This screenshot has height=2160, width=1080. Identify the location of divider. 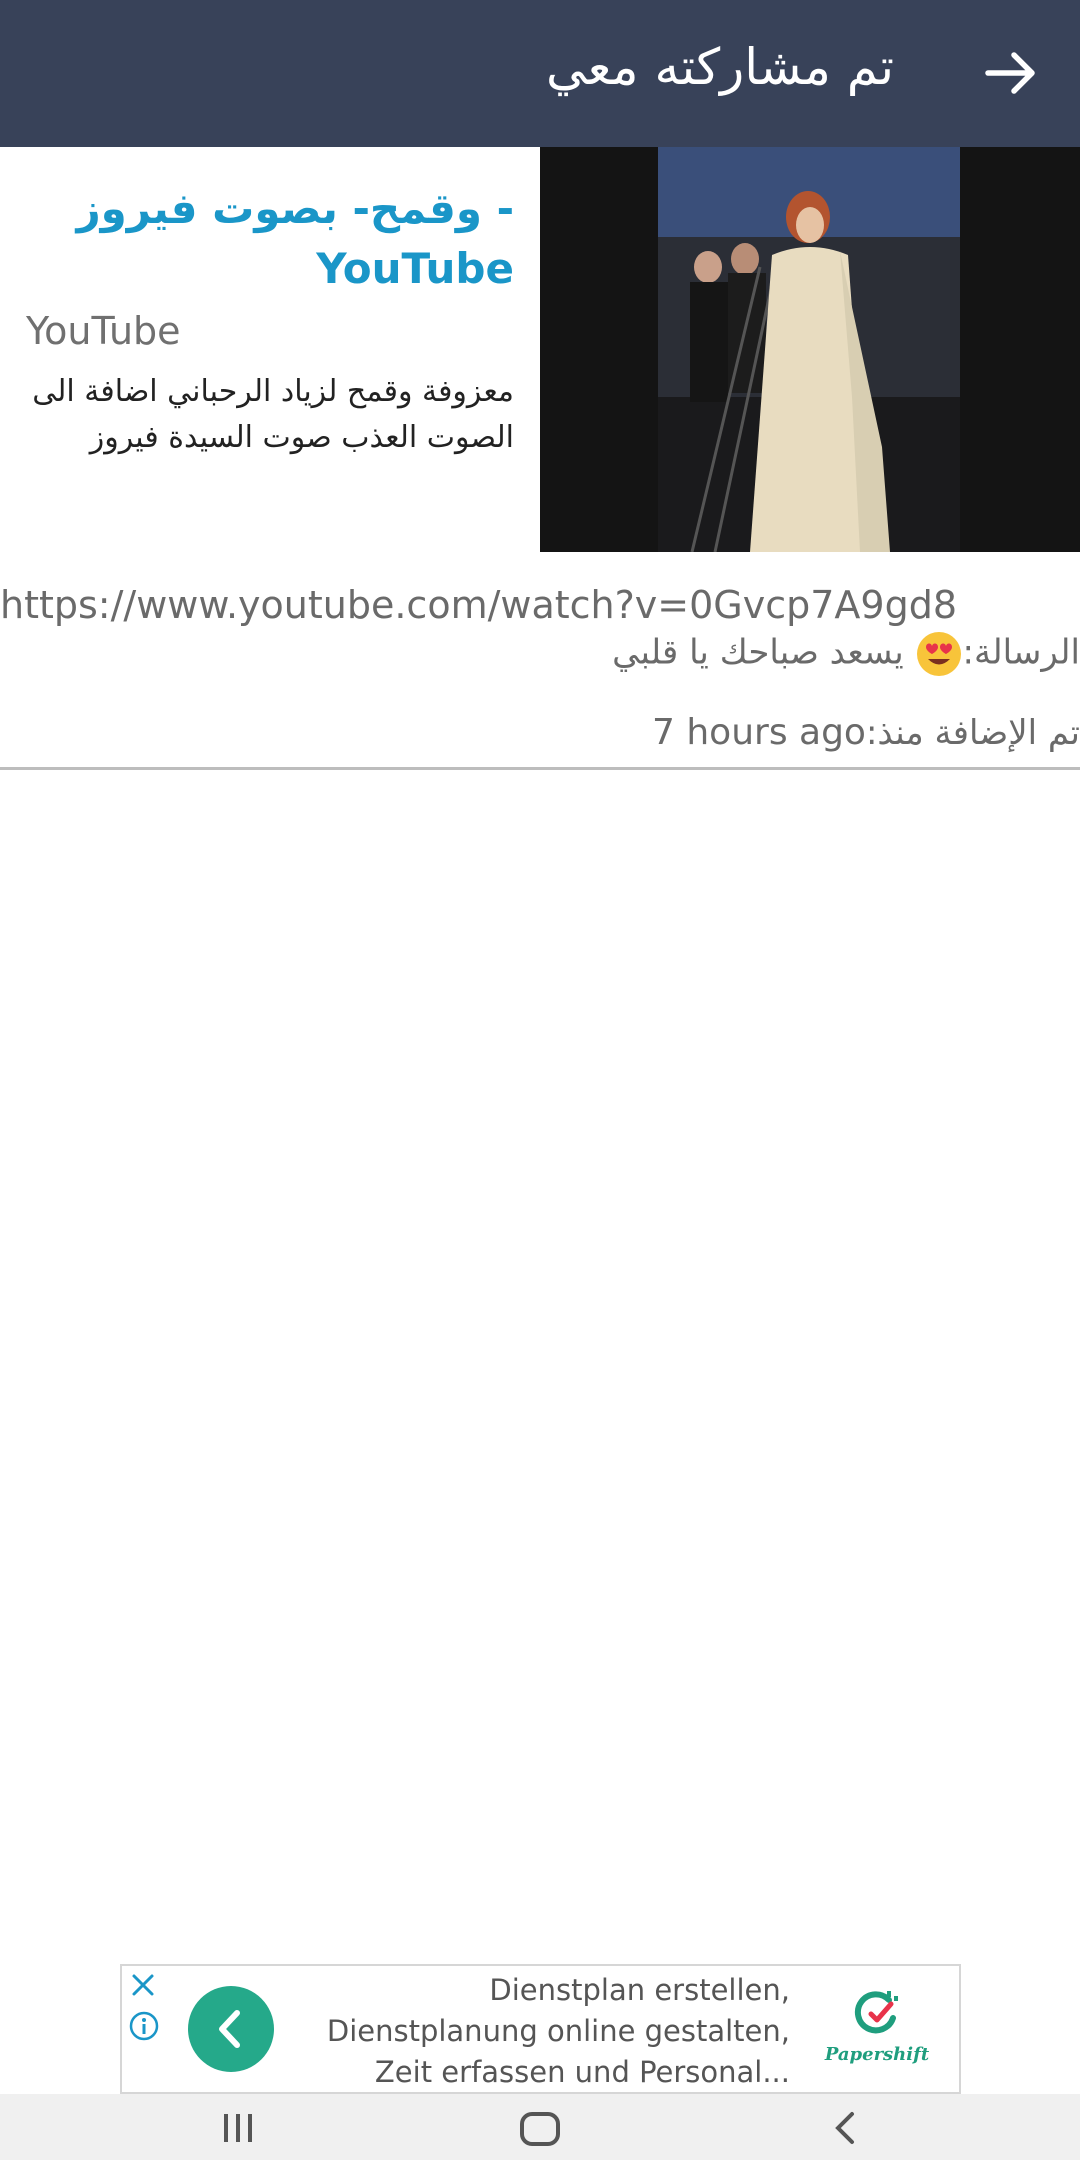
(540, 768).